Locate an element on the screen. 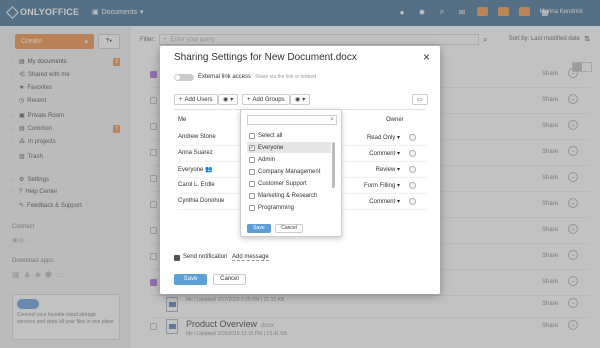 The image size is (600, 348). user-name: Carol L. Erdle is located at coordinates (196, 185).